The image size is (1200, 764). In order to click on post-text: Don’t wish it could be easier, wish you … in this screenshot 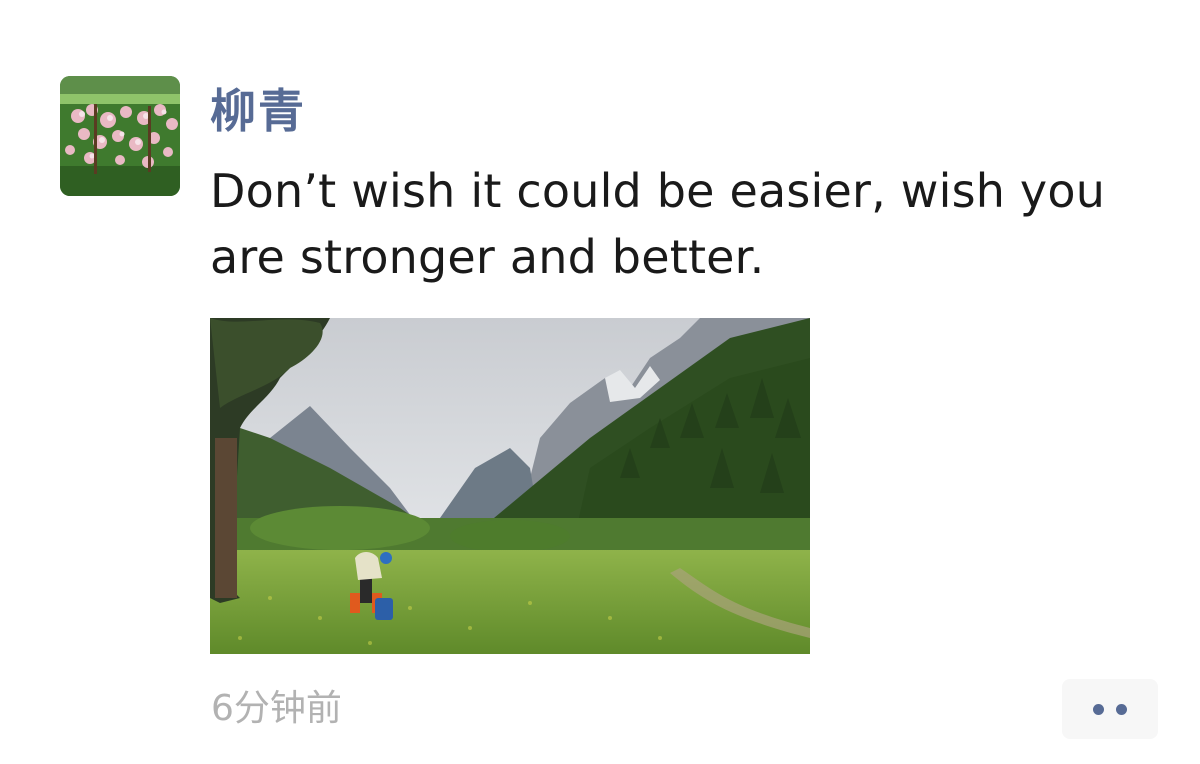, I will do `click(658, 224)`.